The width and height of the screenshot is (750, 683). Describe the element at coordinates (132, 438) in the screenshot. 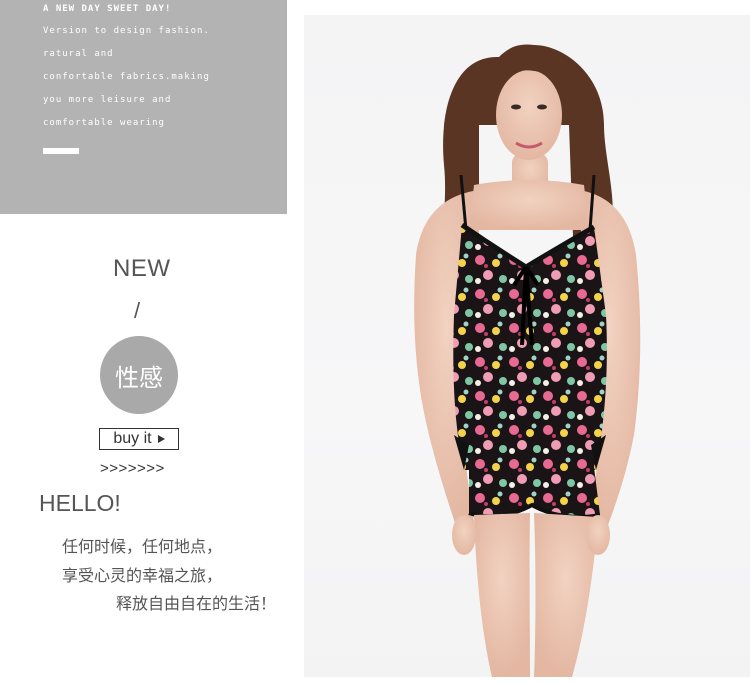

I see `buy-it-label: buy it` at that location.